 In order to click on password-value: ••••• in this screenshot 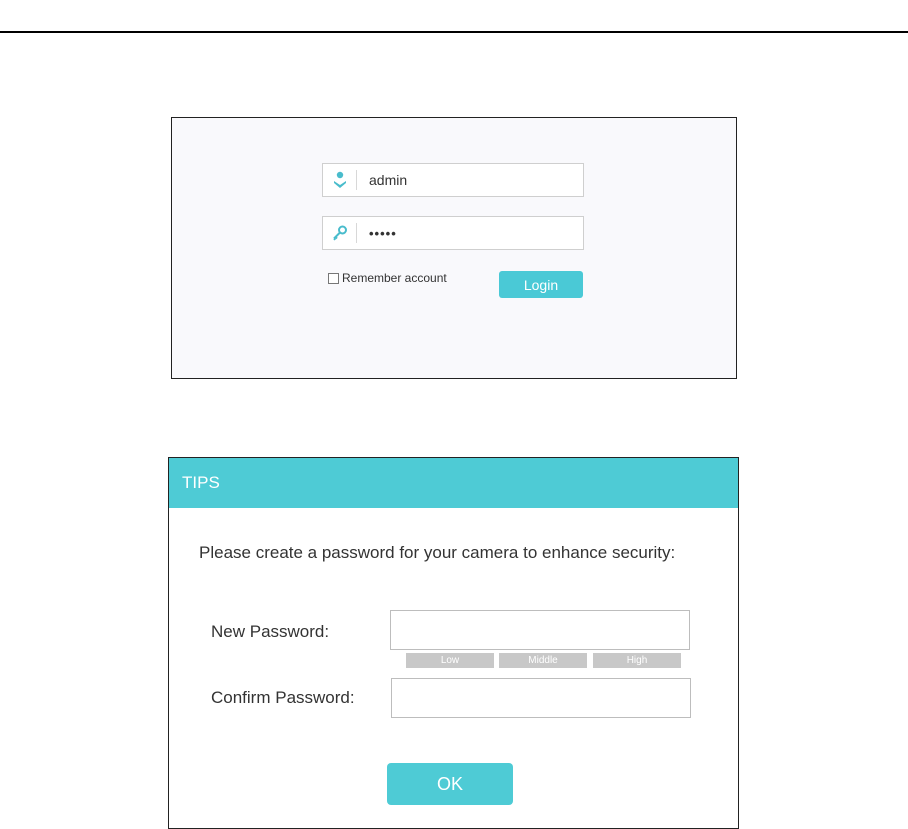, I will do `click(383, 233)`.